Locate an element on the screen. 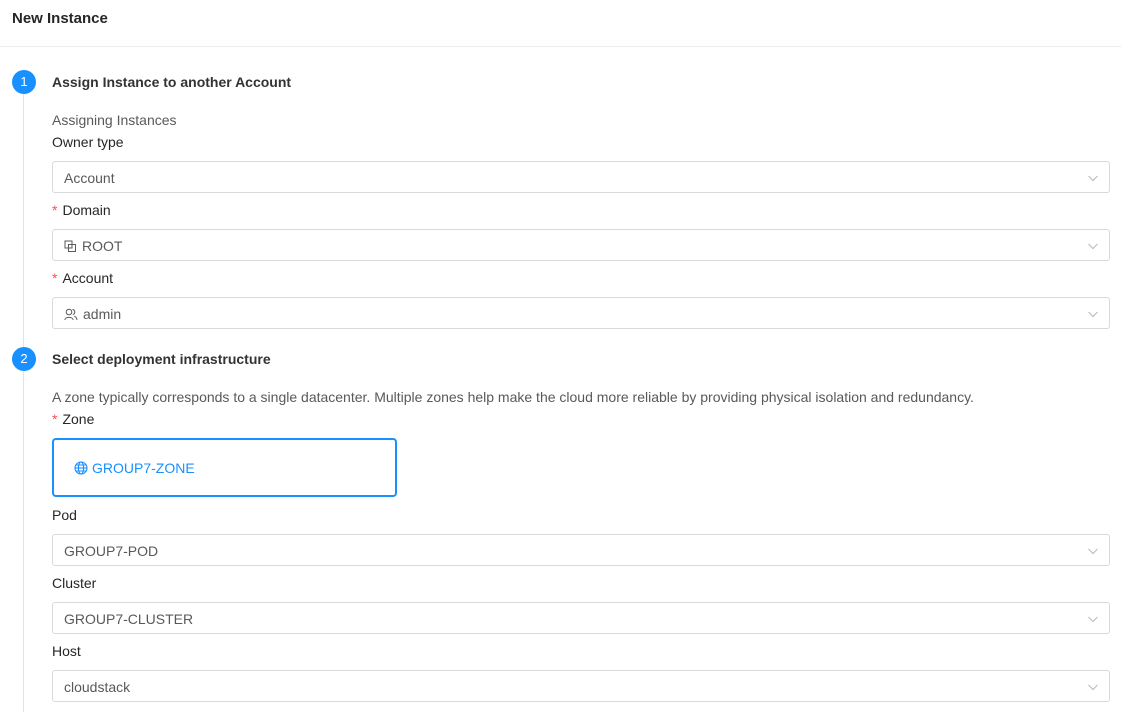 This screenshot has height=712, width=1121. step-1-indicator: 1 is located at coordinates (24, 82).